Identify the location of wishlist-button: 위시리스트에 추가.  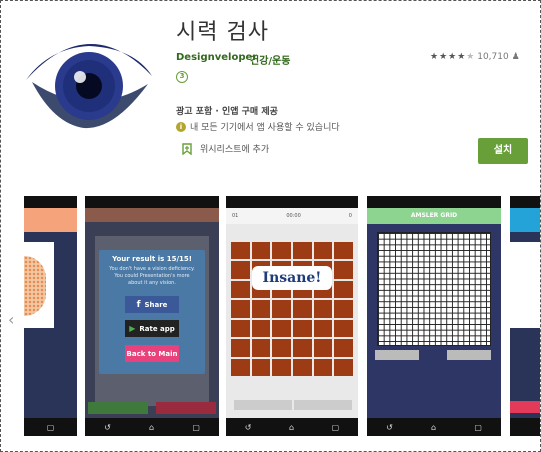
(225, 148).